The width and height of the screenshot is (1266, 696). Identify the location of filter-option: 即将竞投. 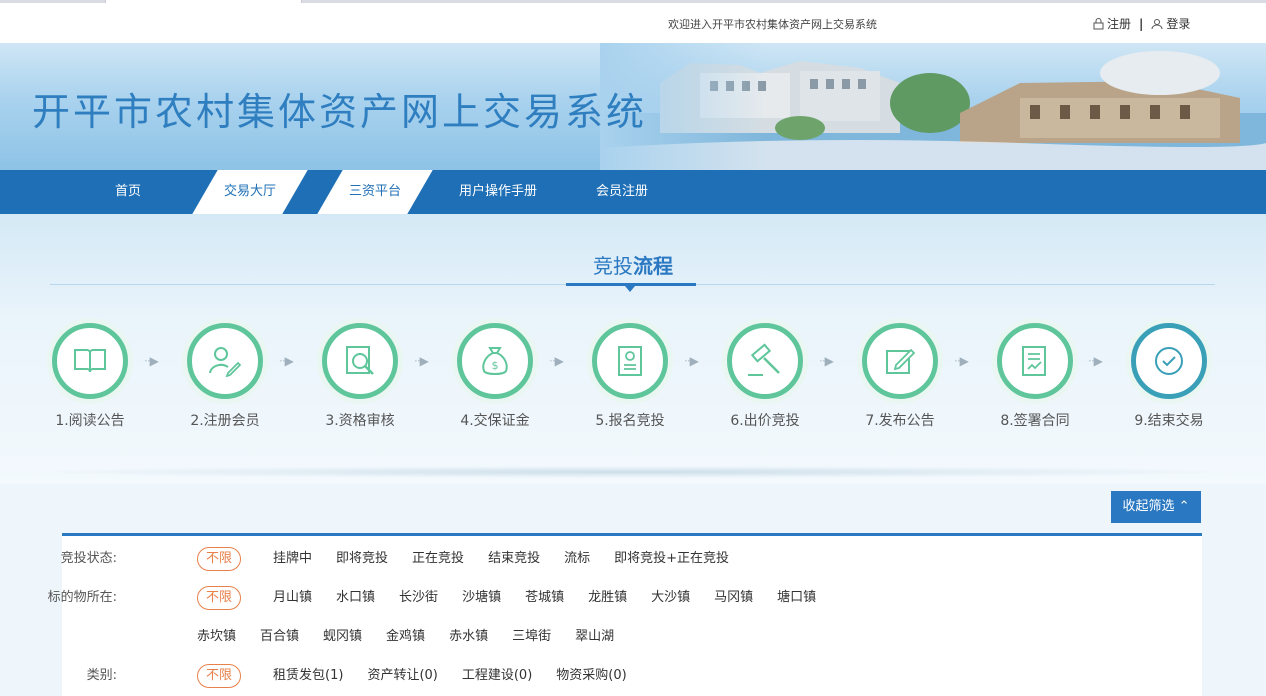
(362, 559).